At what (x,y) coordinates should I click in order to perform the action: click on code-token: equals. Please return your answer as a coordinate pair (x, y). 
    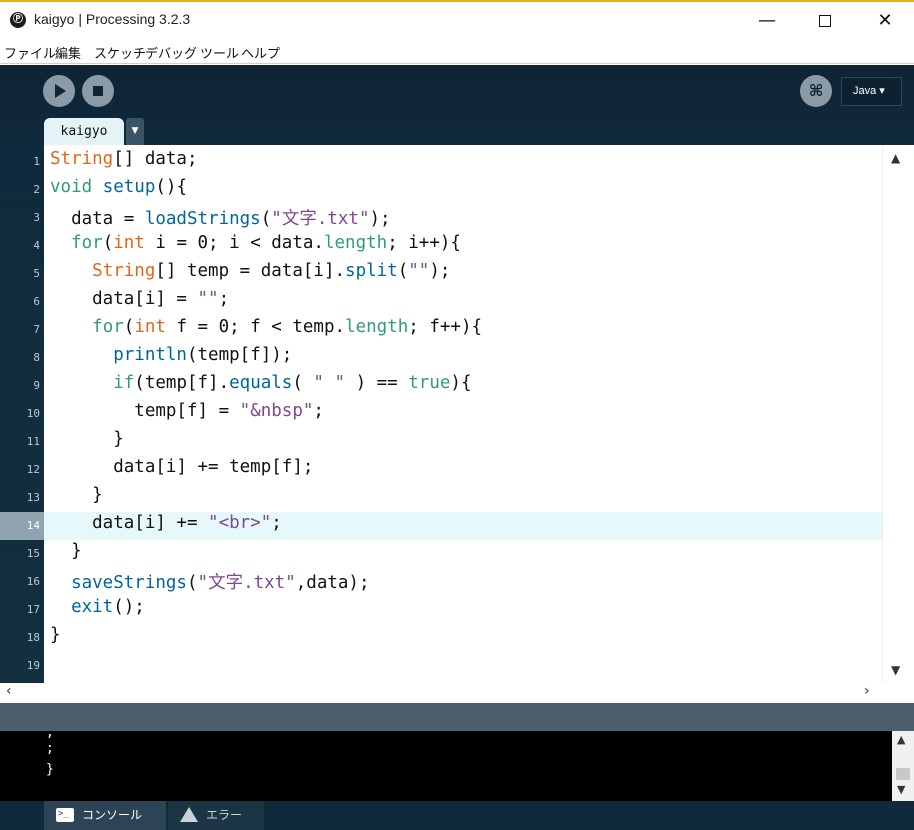
    Looking at the image, I should click on (261, 383).